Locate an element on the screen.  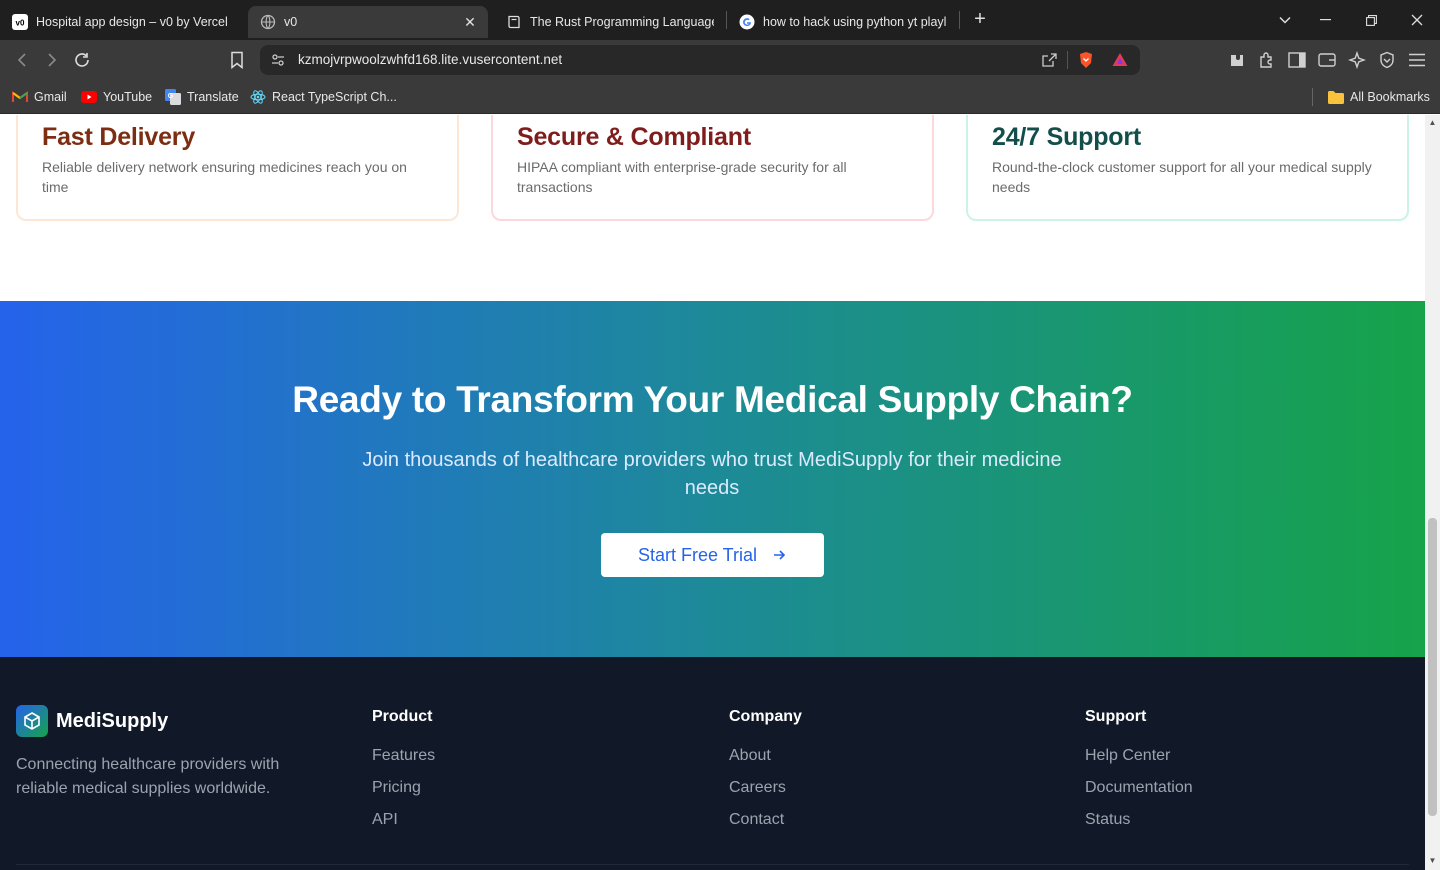
vpn-shield-icon is located at coordinates (1387, 60).